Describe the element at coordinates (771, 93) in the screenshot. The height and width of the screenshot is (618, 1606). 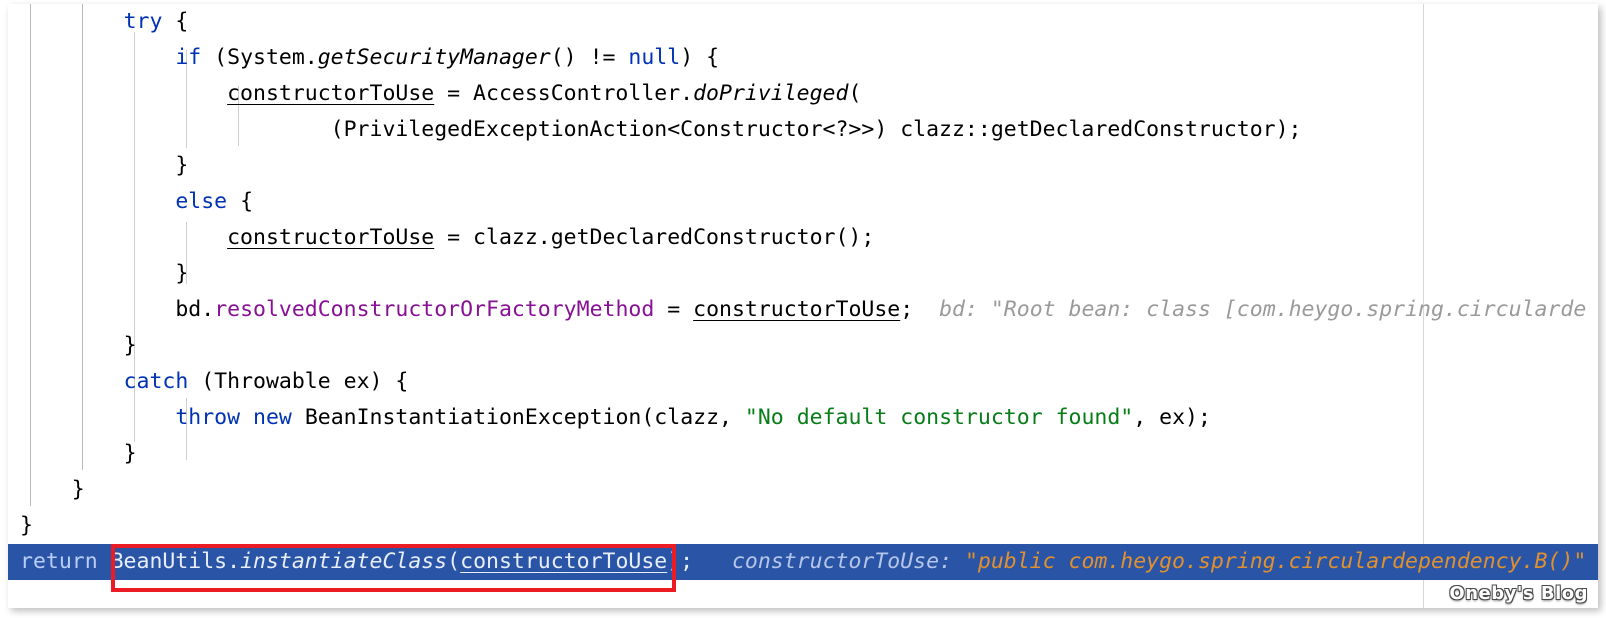
I see `code-token: doPrivileged` at that location.